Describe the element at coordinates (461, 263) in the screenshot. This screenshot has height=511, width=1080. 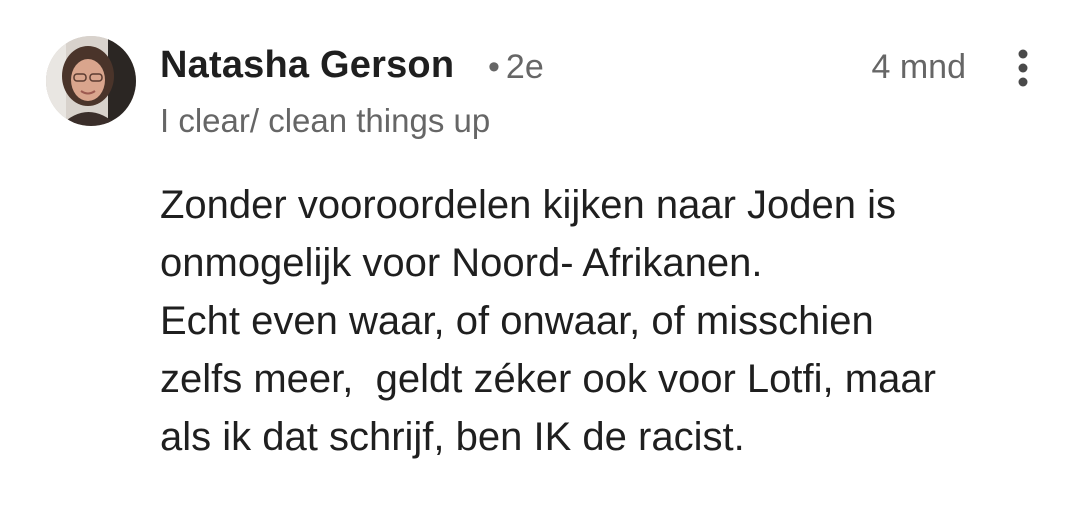
I see `comment-body-line: onmogelijk voor Noord- Afrikanen.` at that location.